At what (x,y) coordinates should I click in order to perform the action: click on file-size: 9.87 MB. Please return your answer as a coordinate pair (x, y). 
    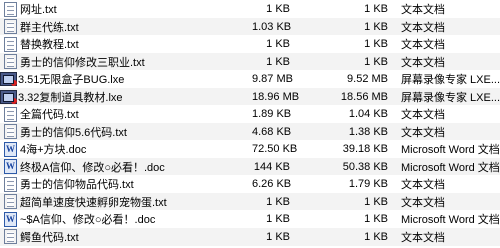
    Looking at the image, I should click on (272, 79).